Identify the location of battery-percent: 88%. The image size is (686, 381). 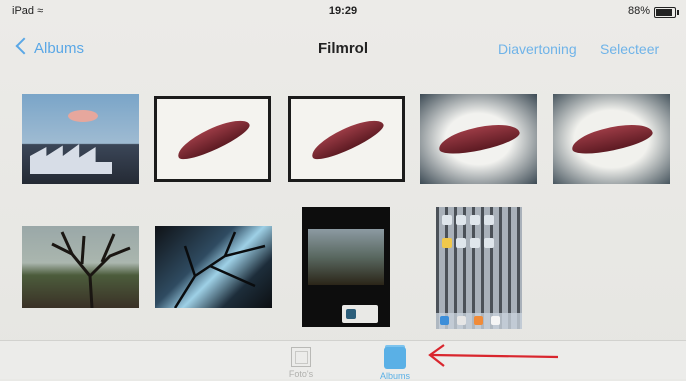
(638, 11).